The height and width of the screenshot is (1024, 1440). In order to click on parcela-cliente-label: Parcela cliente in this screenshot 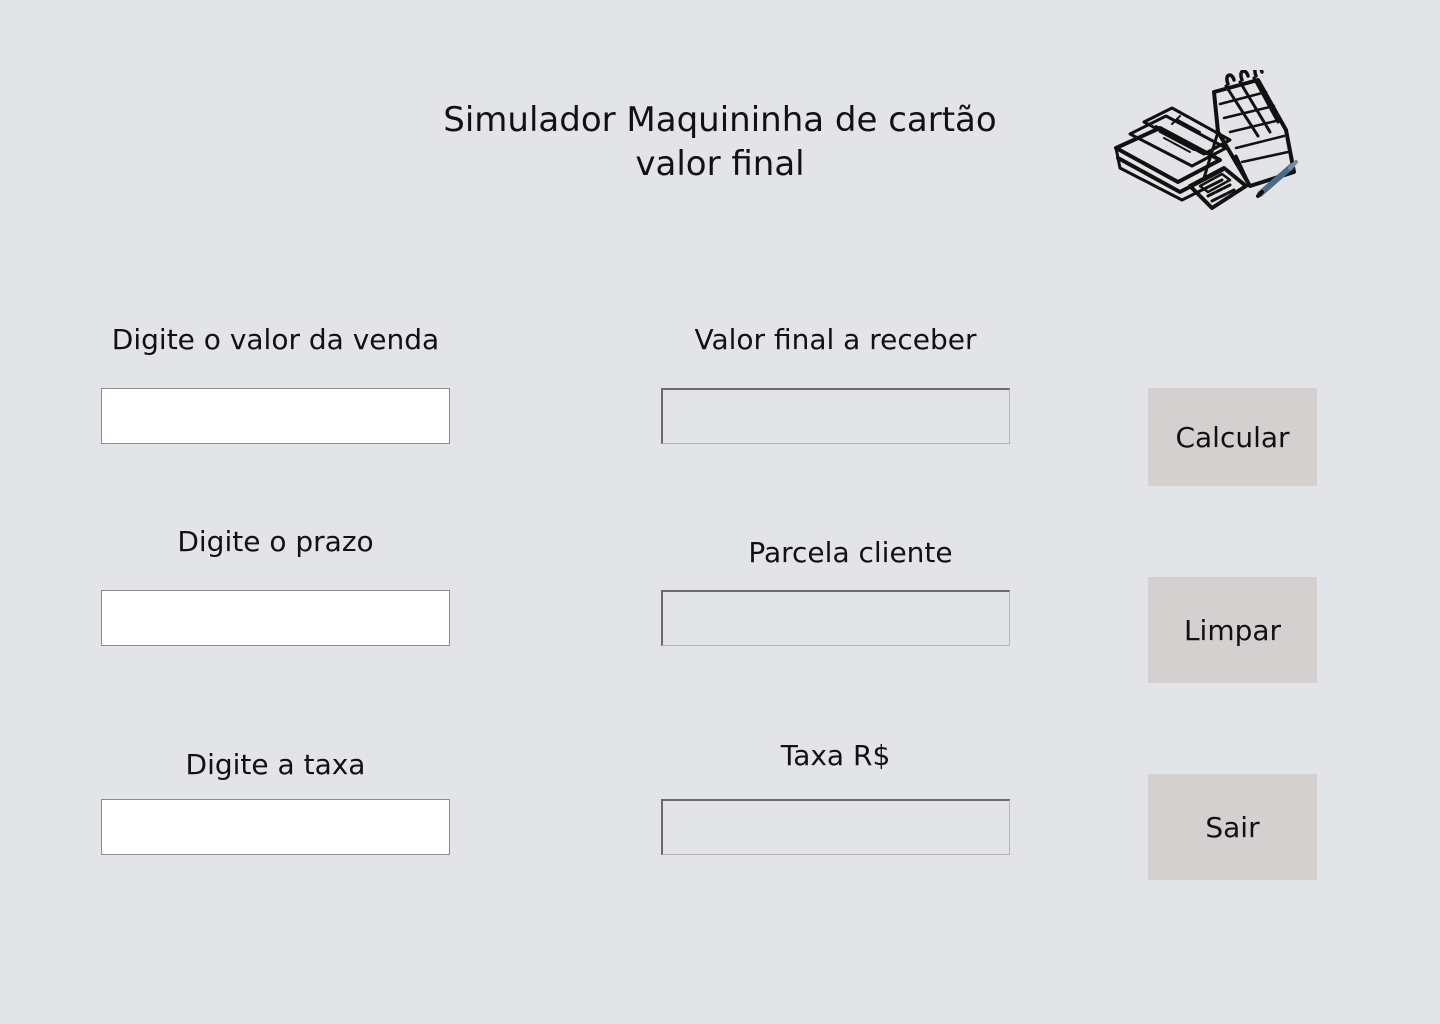, I will do `click(850, 552)`.